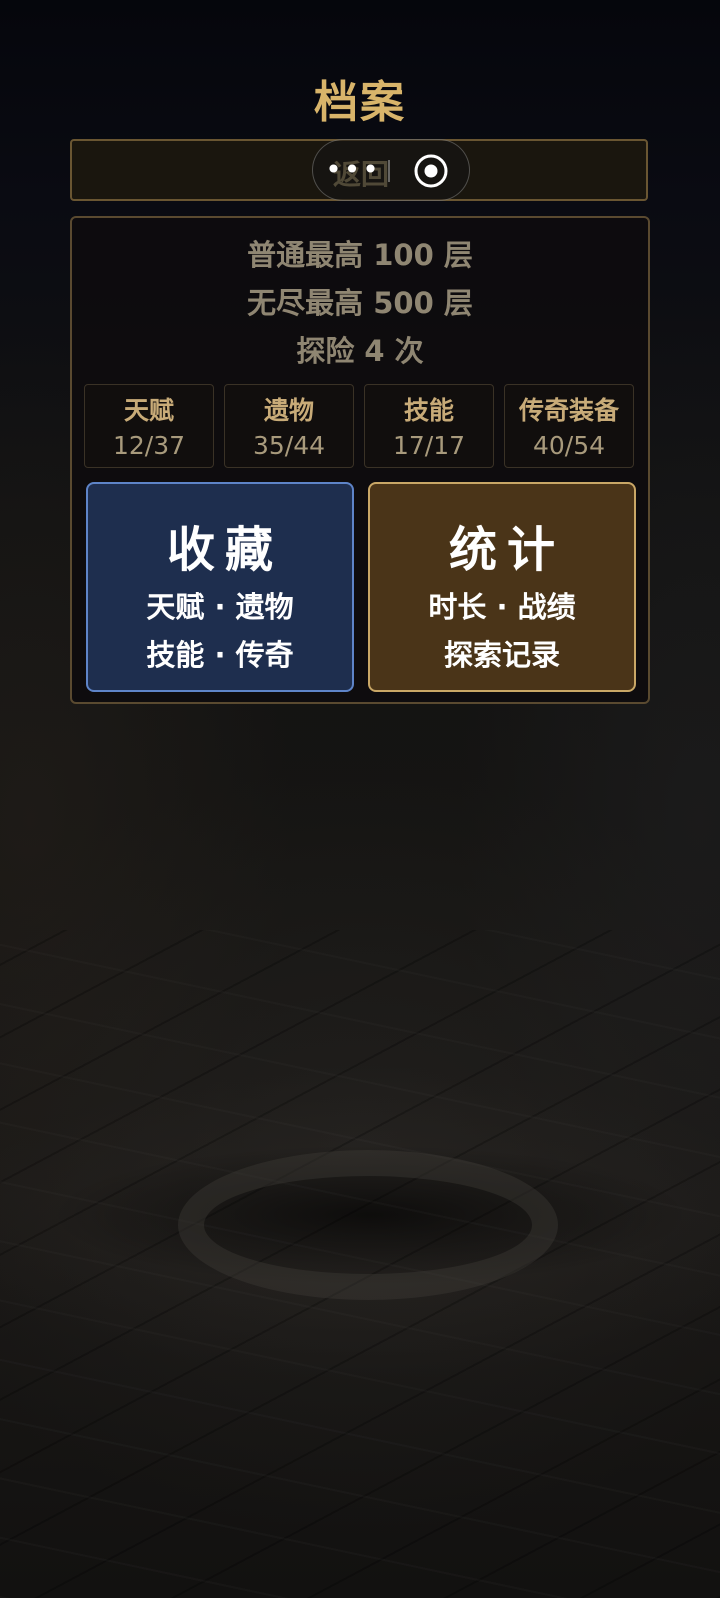 This screenshot has height=1598, width=720. Describe the element at coordinates (149, 445) in the screenshot. I see `counter-value: 12/37` at that location.